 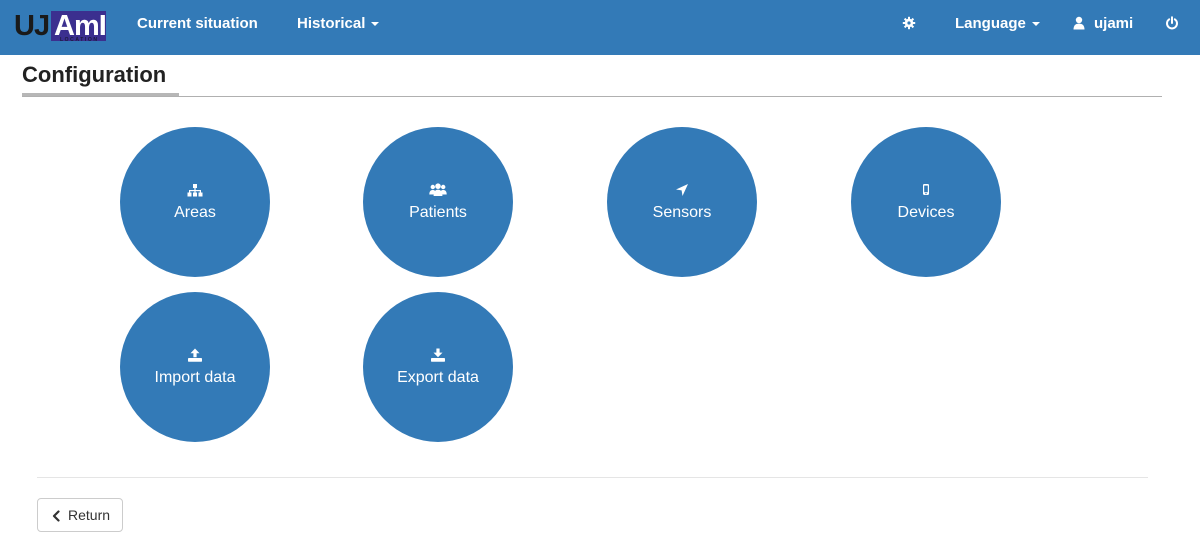 I want to click on nav-current-situation: Current situation, so click(x=197, y=24).